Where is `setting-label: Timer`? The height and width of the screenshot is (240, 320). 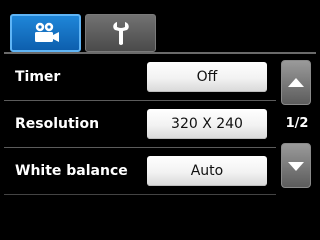
setting-label: Timer is located at coordinates (38, 77).